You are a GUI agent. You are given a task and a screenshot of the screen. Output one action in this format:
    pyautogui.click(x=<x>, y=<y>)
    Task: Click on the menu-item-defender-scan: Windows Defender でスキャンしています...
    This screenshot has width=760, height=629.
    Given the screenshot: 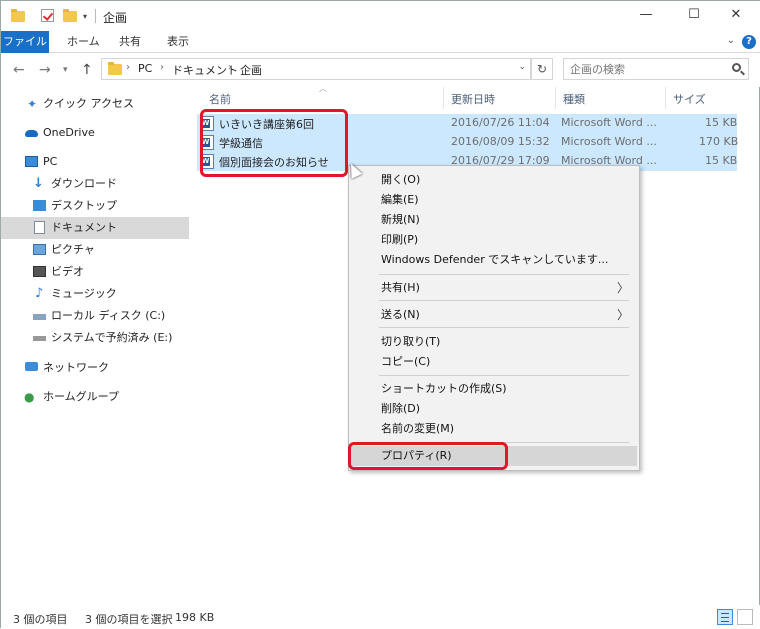 What is the action you would take?
    pyautogui.click(x=494, y=260)
    